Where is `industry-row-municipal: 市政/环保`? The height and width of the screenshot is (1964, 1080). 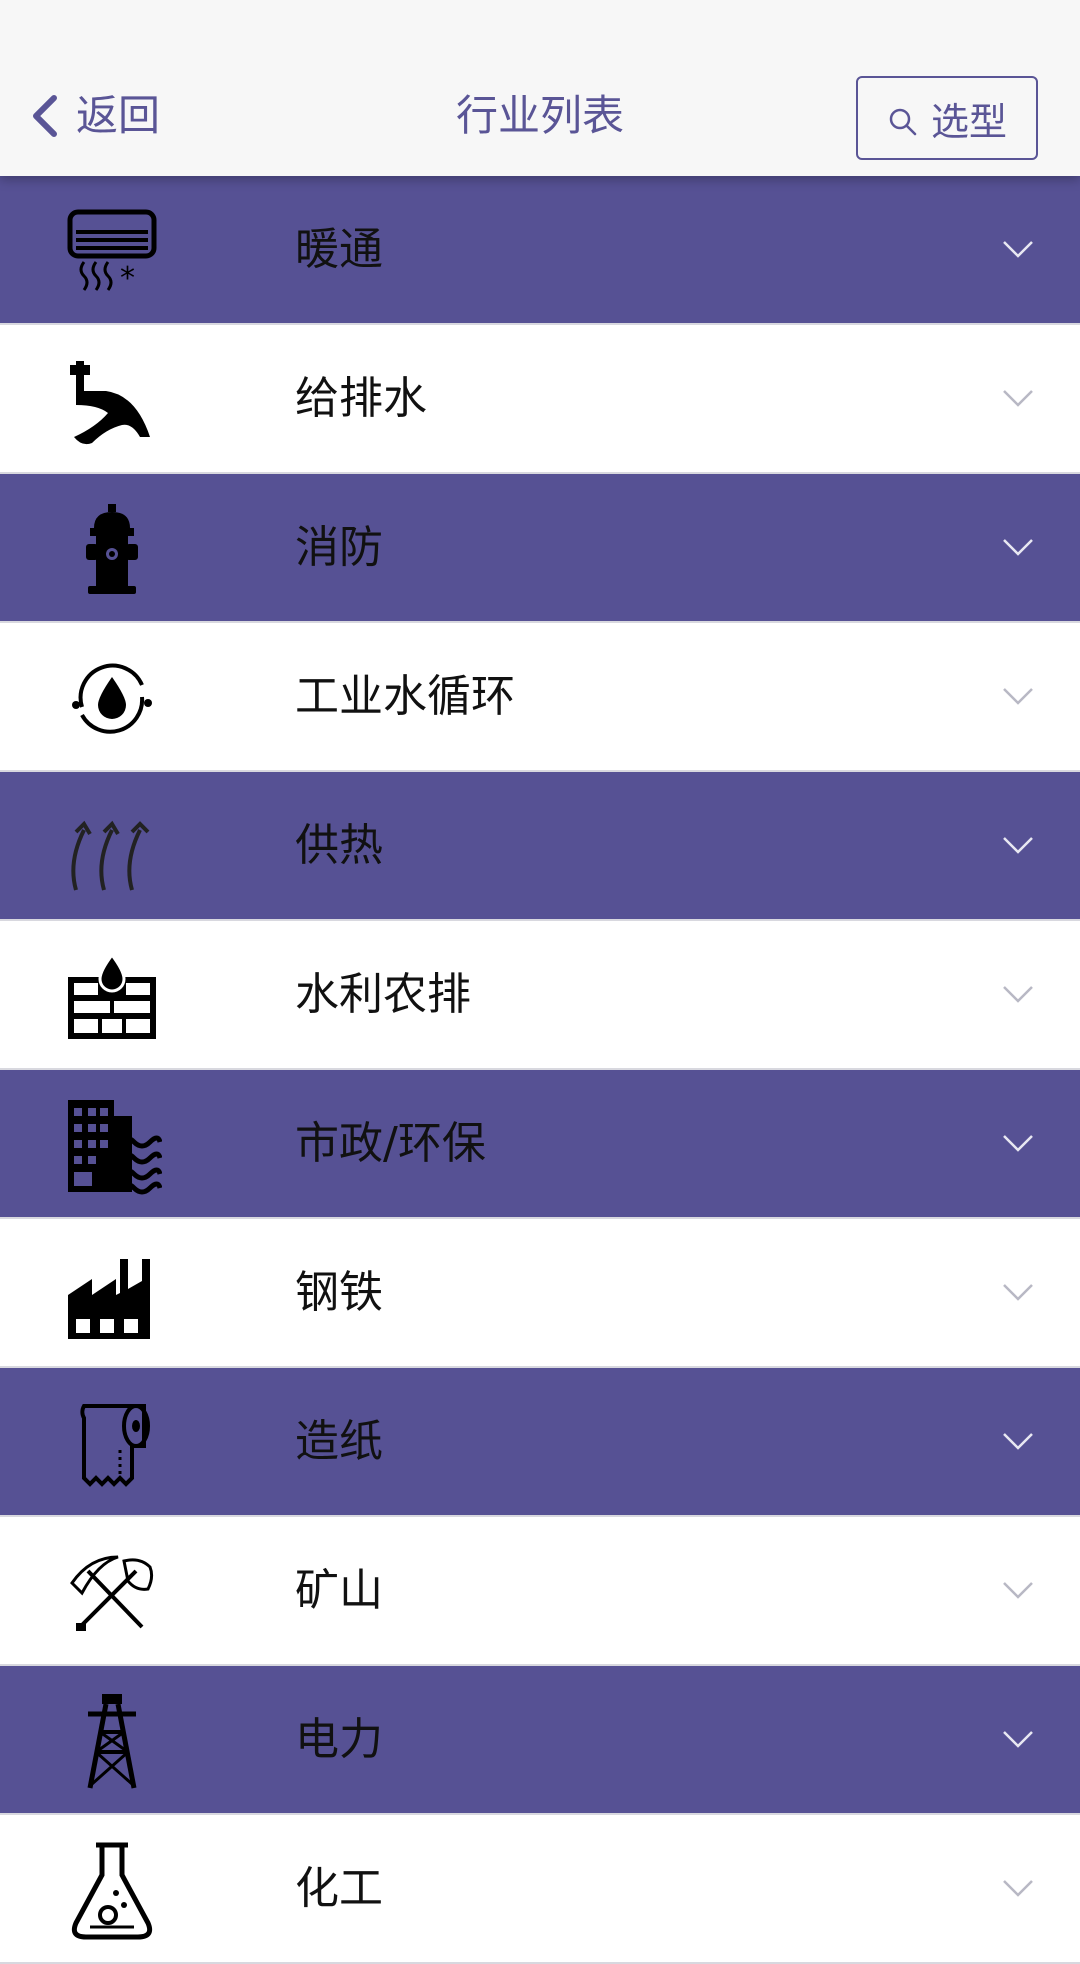 industry-row-municipal: 市政/环保 is located at coordinates (540, 1144).